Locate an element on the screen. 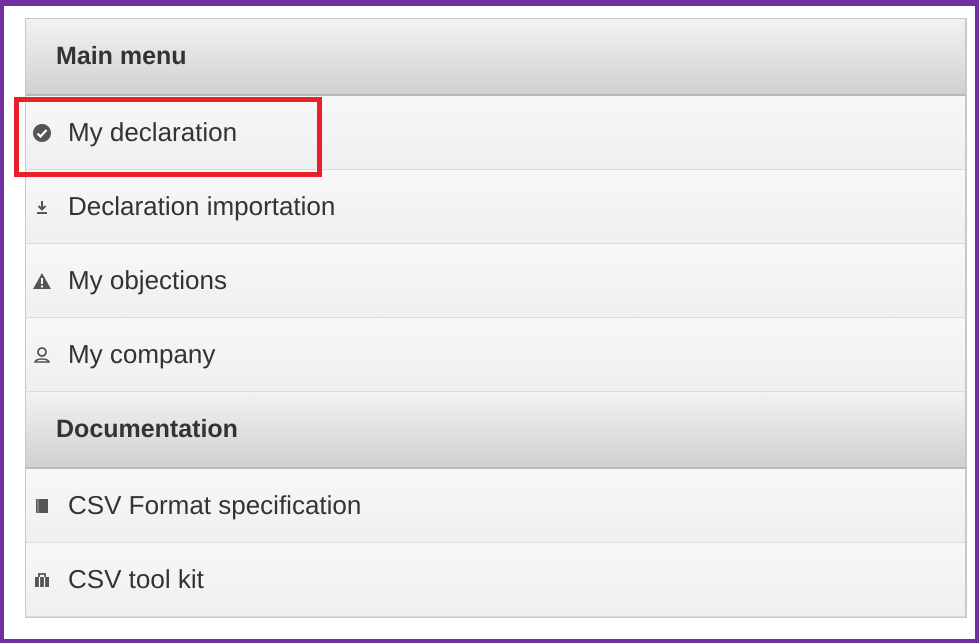 Image resolution: width=979 pixels, height=643 pixels. warning-icon is located at coordinates (42, 280).